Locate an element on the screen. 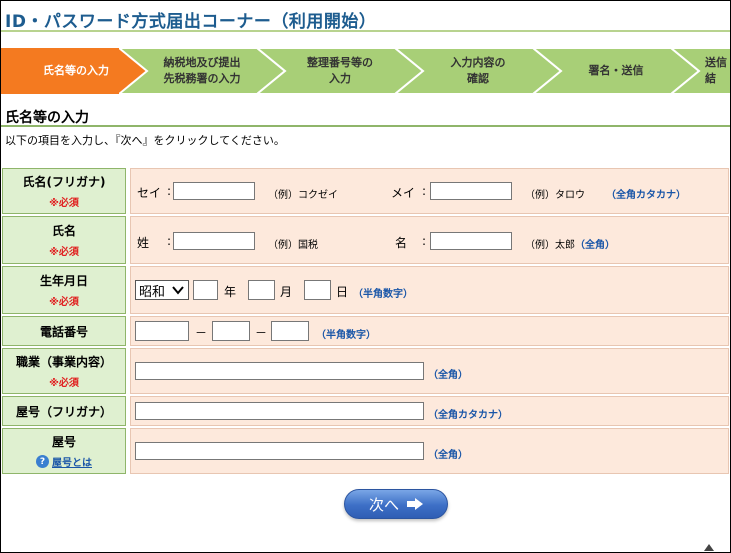 The height and width of the screenshot is (553, 731). page-title: ID・パスワード方式届出コーナー（利用開始） is located at coordinates (191, 22).